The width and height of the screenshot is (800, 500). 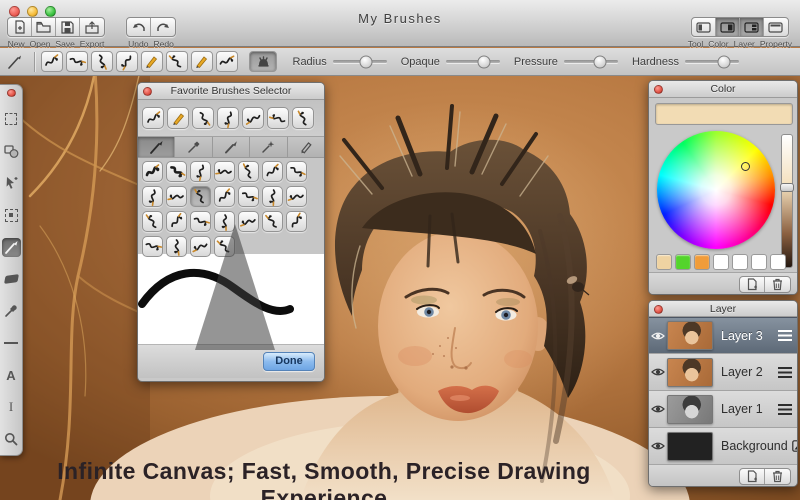 I want to click on tool-eyedropper, so click(x=11, y=311).